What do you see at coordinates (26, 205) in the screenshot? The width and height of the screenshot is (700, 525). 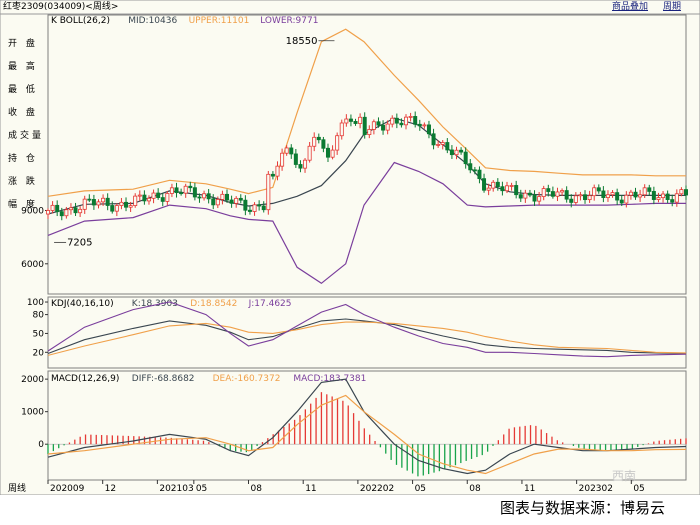 I see `sidebar-item-change-pct: 幅 度` at bounding box center [26, 205].